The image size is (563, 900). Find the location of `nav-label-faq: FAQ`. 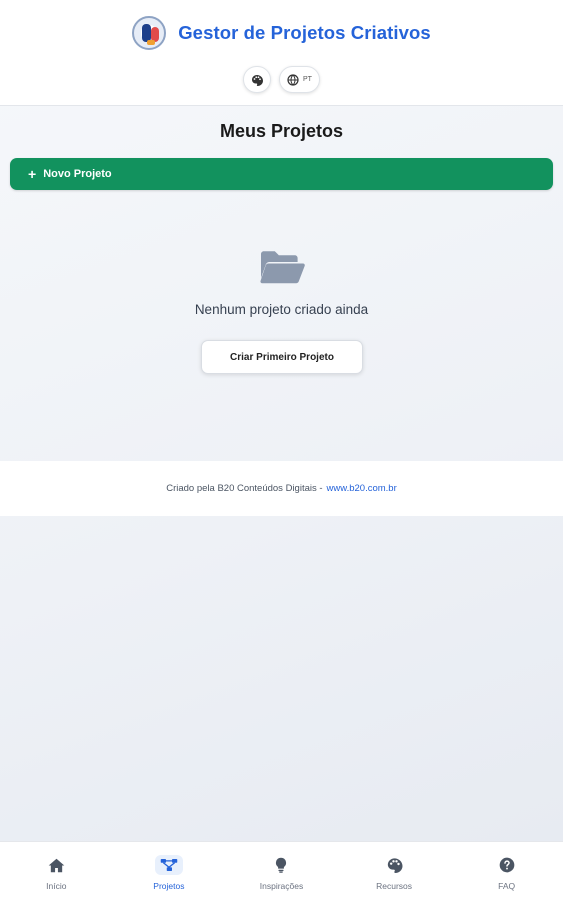

nav-label-faq: FAQ is located at coordinates (507, 886).